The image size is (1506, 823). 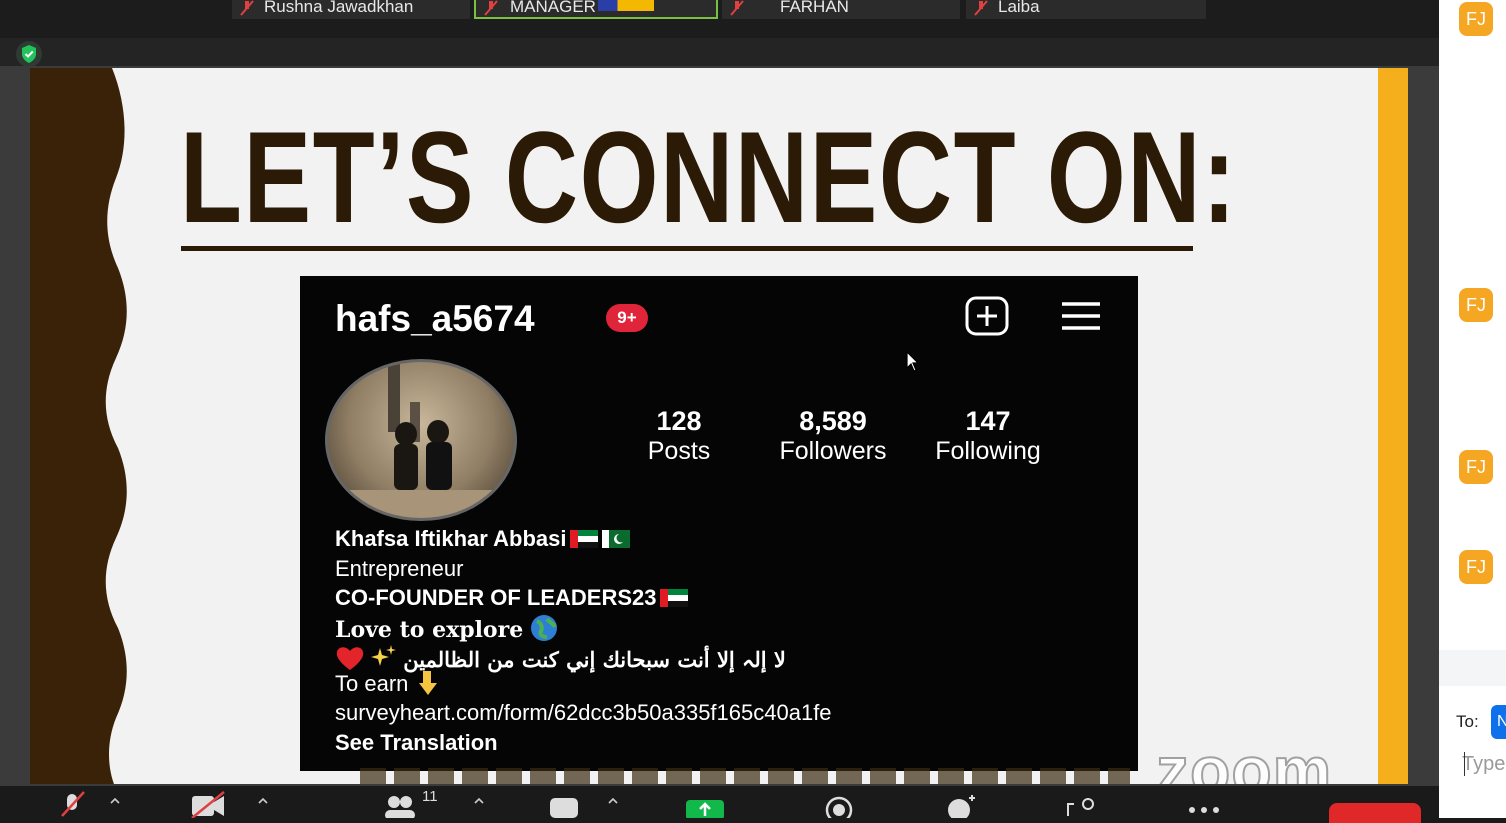 I want to click on chat-to-label: To:, so click(x=1467, y=721).